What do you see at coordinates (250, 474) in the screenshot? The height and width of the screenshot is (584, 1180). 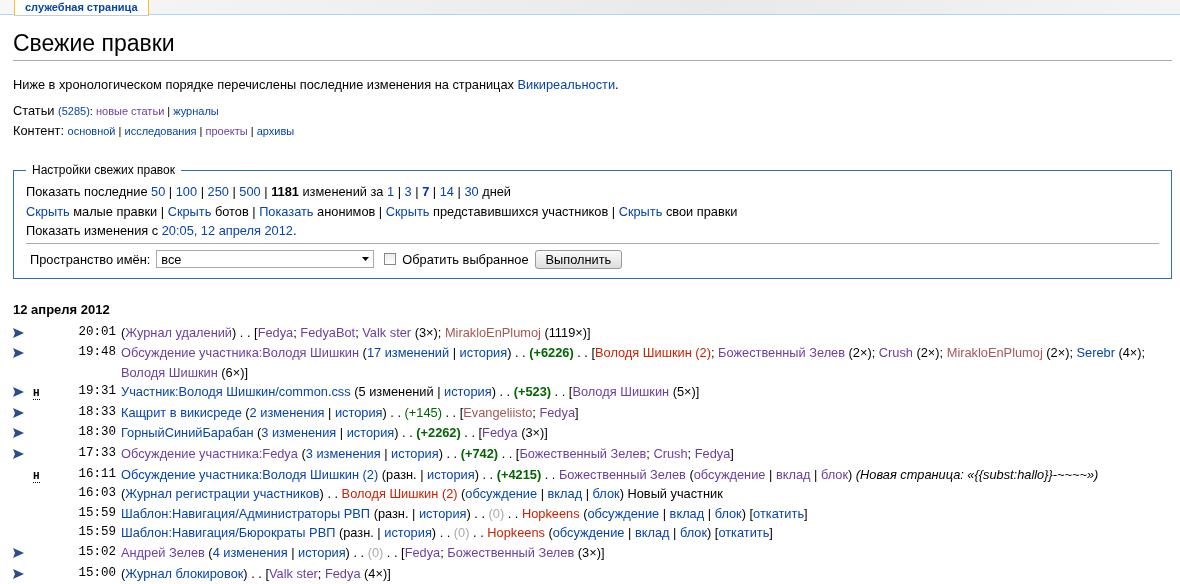 I see `link: Обсуждение участника:Володя Шишкин (2)` at bounding box center [250, 474].